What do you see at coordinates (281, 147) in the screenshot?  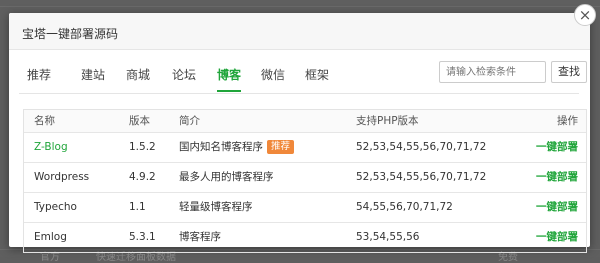 I see `recommend-badge: 推荐` at bounding box center [281, 147].